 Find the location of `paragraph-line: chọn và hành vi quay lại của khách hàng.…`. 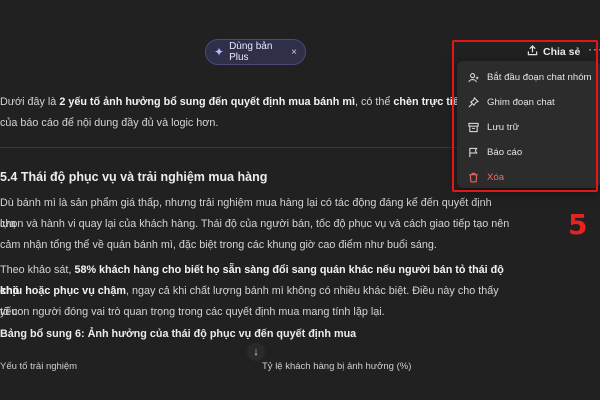

paragraph-line: chọn và hành vi quay lại của khách hàng.… is located at coordinates (255, 224).